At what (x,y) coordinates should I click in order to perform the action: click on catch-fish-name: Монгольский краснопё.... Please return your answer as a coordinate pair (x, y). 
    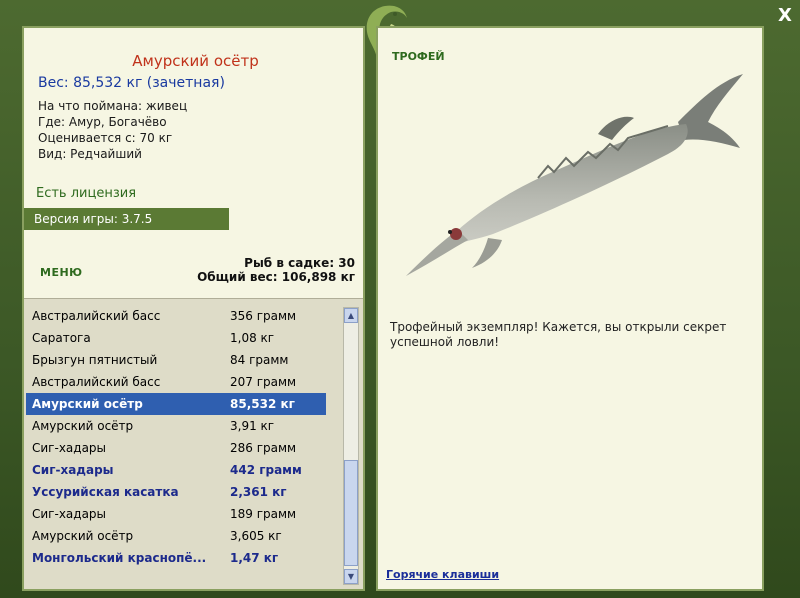
    Looking at the image, I should click on (119, 558).